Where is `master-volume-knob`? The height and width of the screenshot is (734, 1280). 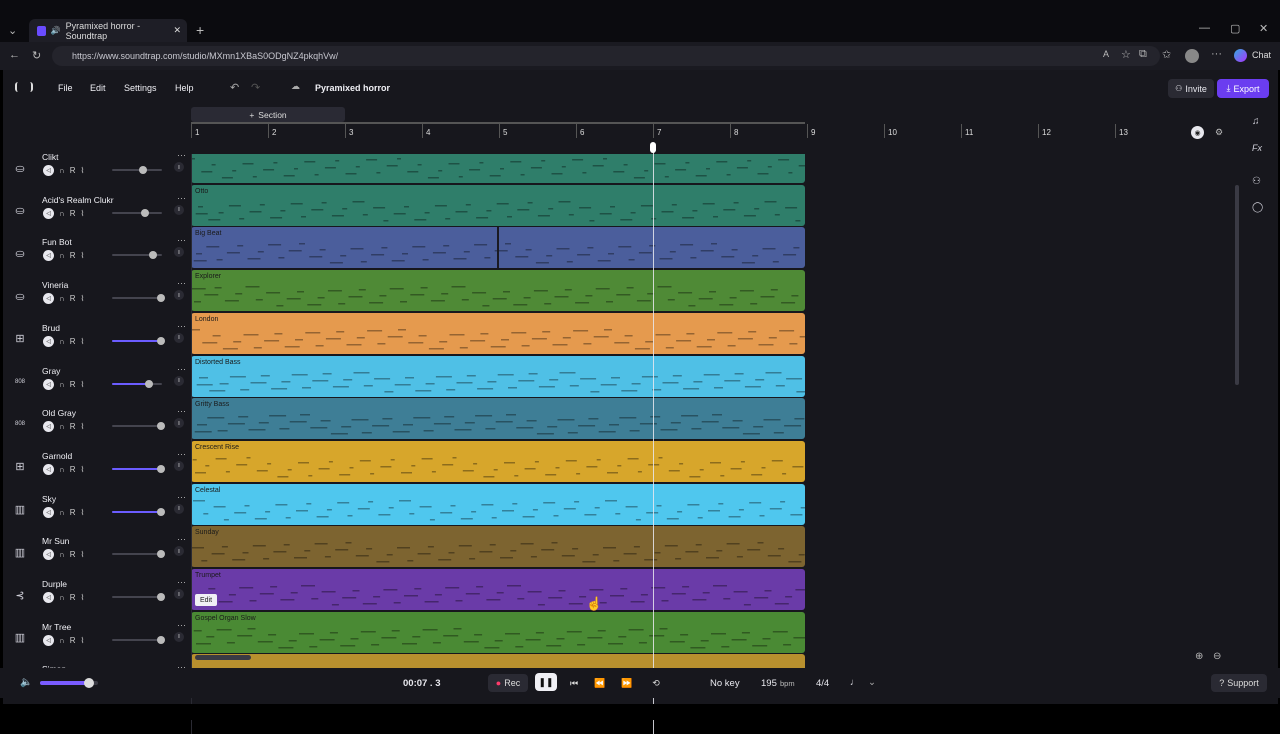
master-volume-knob is located at coordinates (89, 683).